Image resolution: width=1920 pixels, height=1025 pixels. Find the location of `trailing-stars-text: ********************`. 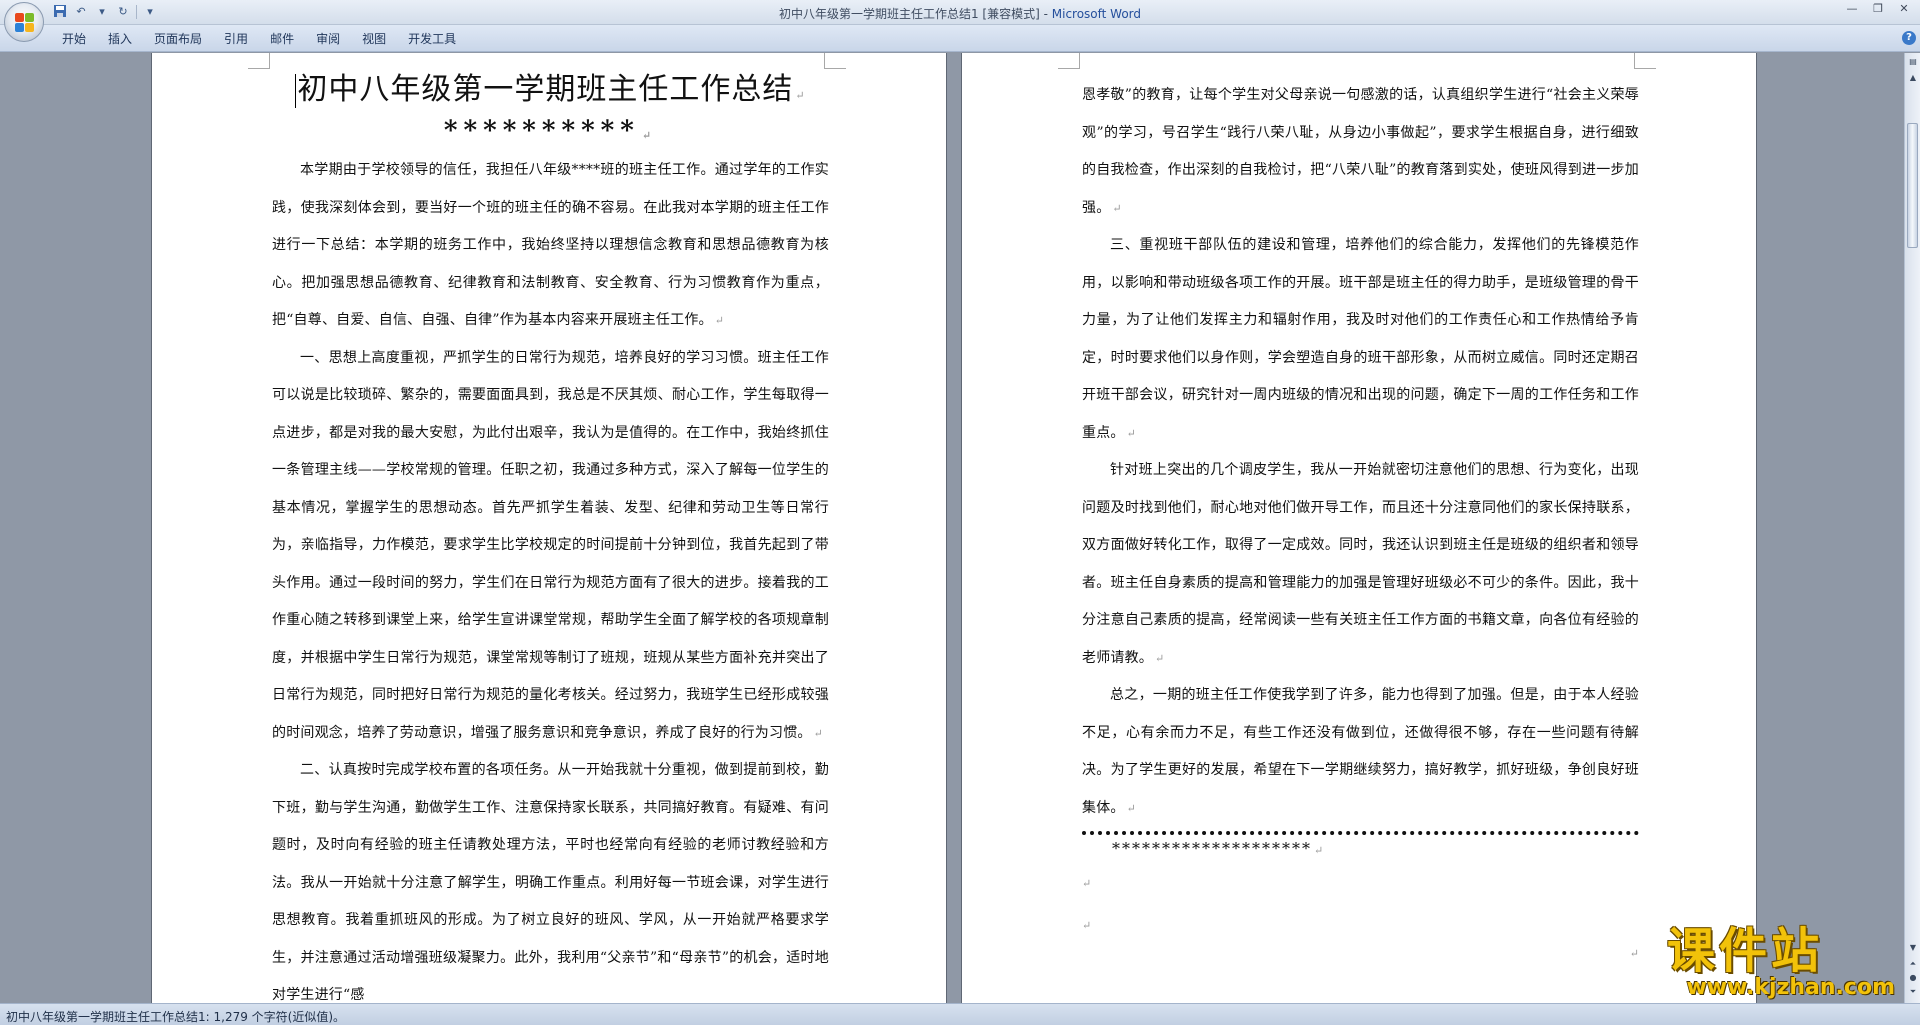

trailing-stars-text: ******************** is located at coordinates (1212, 848).